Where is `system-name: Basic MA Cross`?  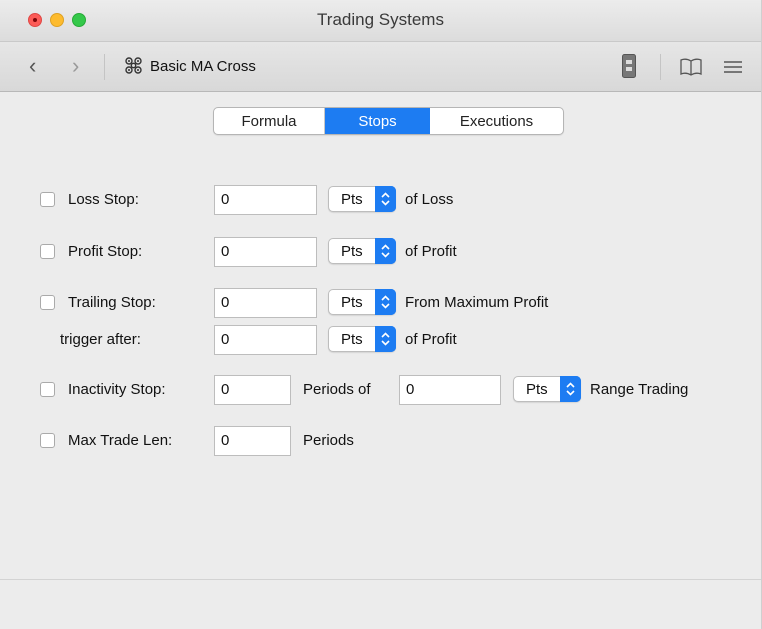 system-name: Basic MA Cross is located at coordinates (203, 66).